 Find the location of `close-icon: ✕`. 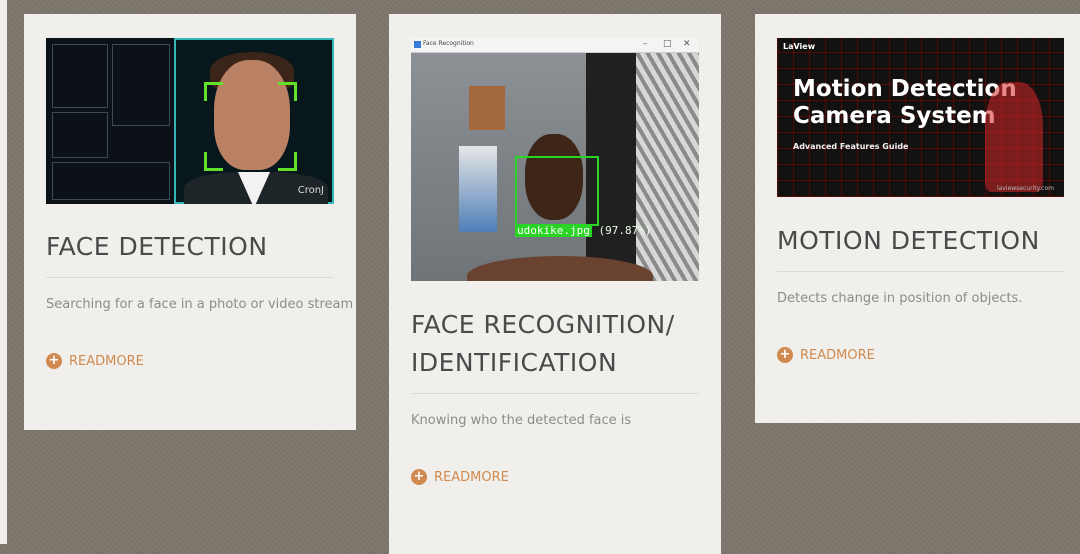

close-icon: ✕ is located at coordinates (687, 44).